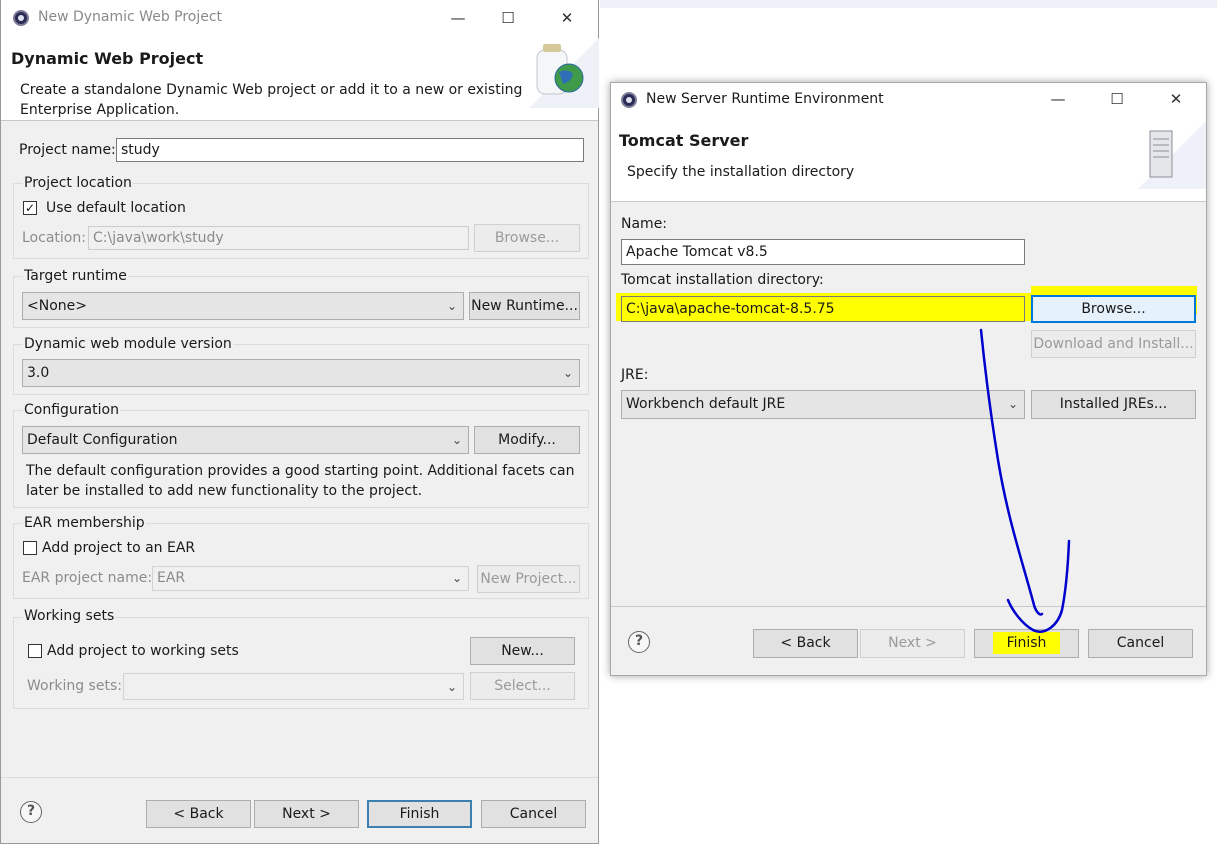  I want to click on window-title: New Server Runtime Environment, so click(765, 99).